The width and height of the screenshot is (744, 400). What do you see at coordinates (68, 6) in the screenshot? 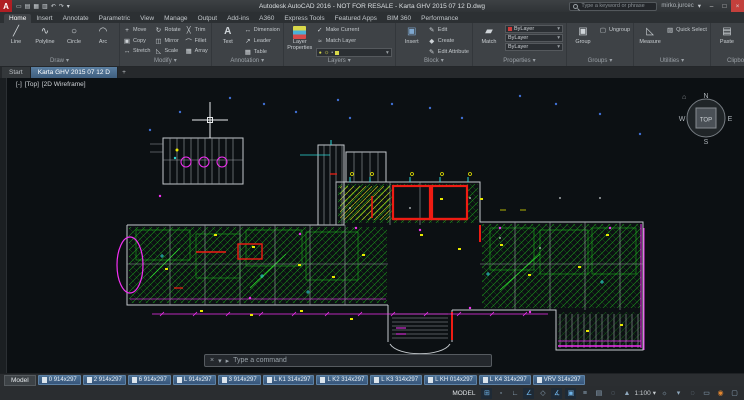
I see `qat-dropdown-icon: ▾` at bounding box center [68, 6].